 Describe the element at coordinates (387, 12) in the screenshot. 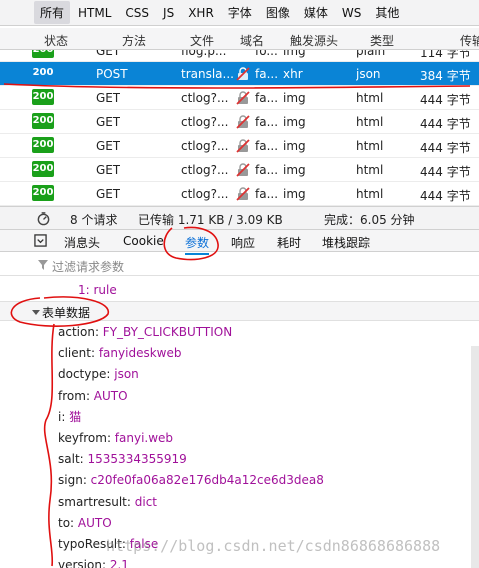

I see `filter-other: 其他` at that location.